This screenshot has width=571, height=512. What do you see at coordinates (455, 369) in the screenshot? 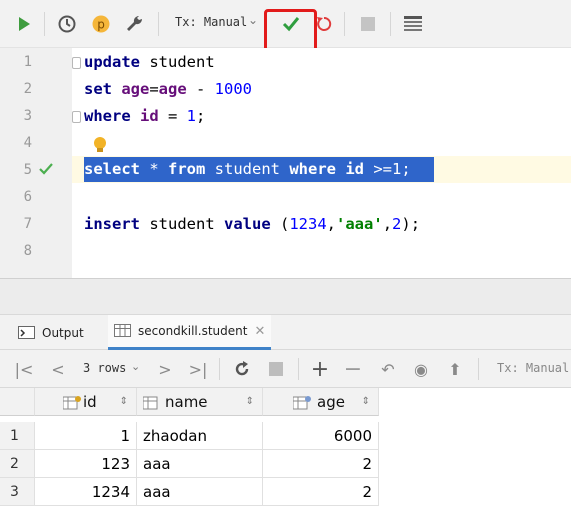
I see `submit-arrow-icon: ⬆` at bounding box center [455, 369].